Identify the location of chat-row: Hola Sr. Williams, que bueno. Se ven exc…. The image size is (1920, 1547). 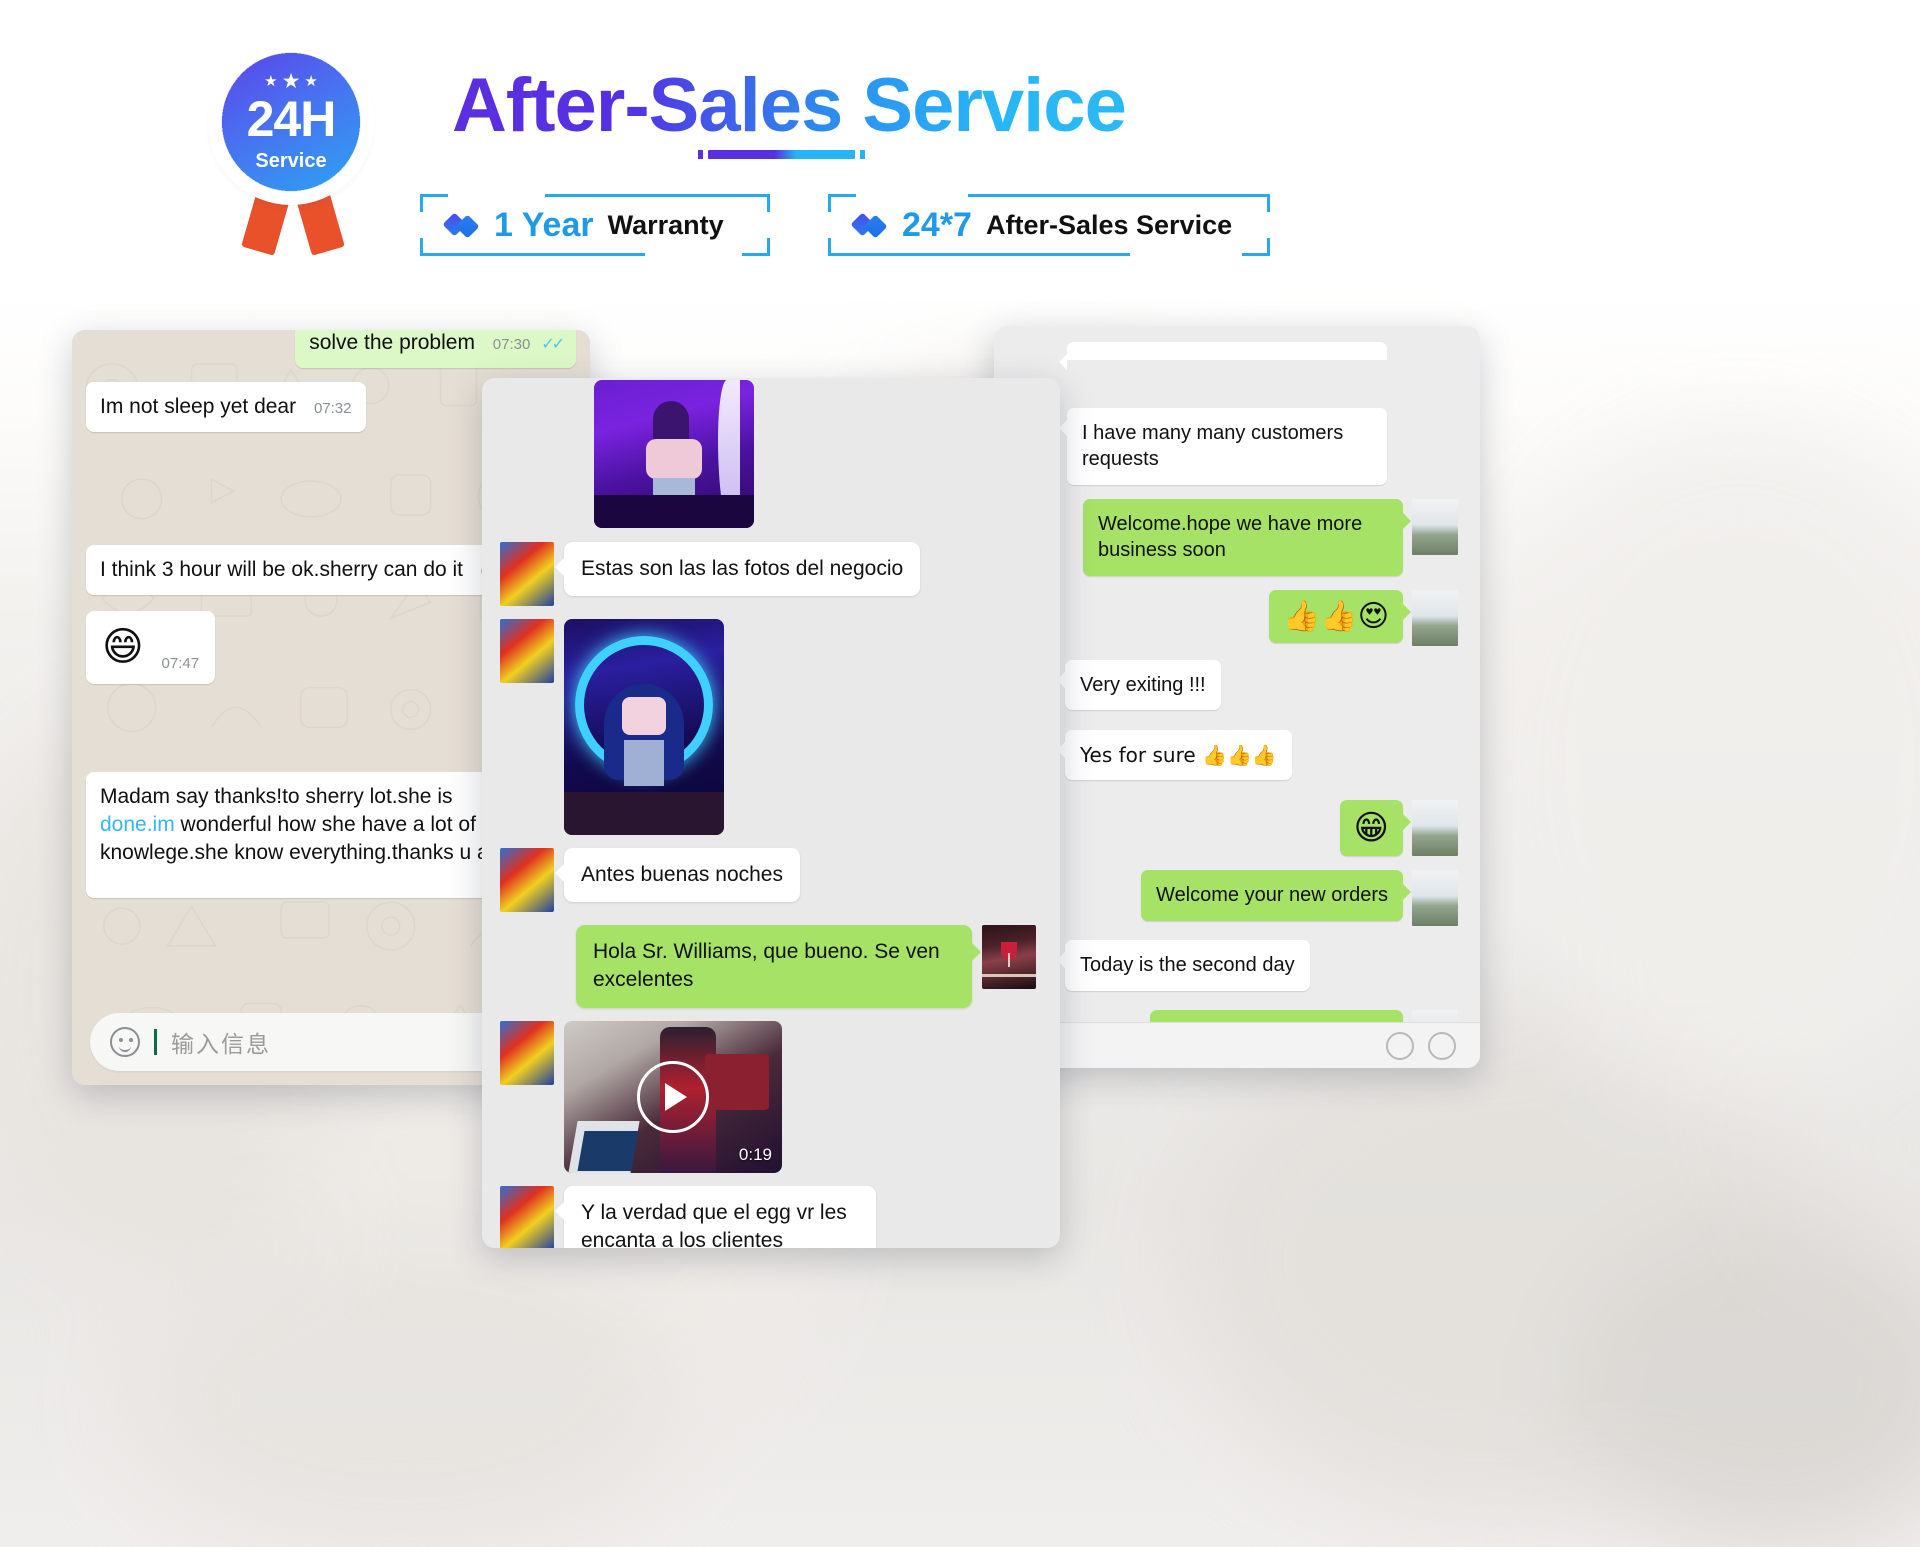
(768, 966).